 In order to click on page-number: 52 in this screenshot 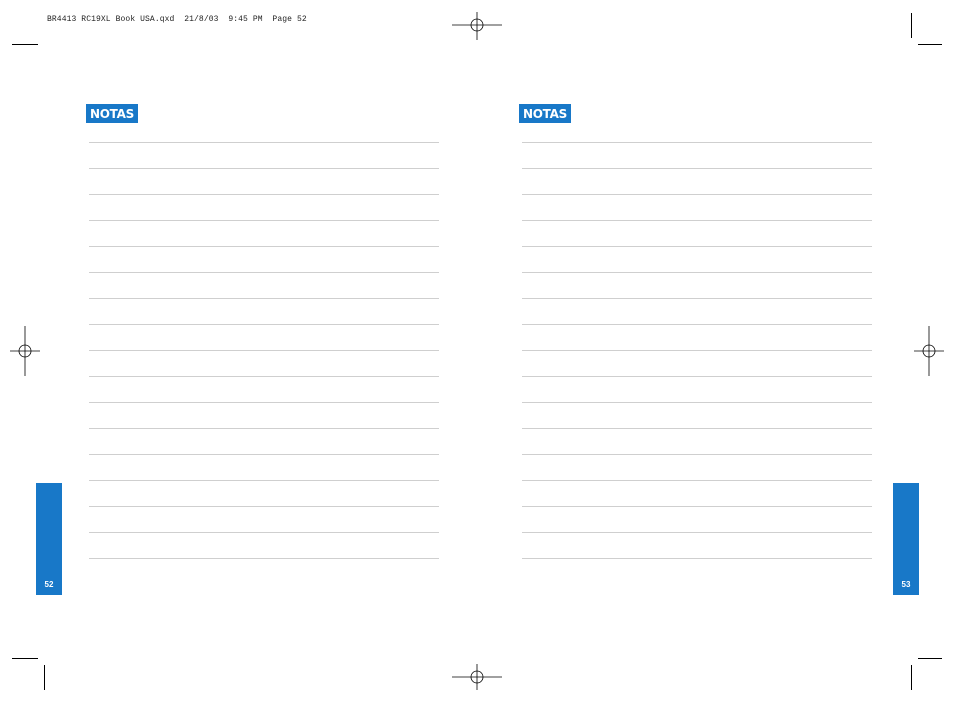, I will do `click(49, 584)`.